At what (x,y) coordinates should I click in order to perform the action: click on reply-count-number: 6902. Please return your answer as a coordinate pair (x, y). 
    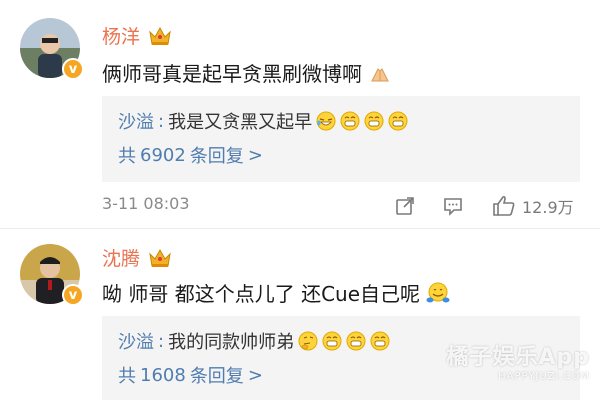
    Looking at the image, I should click on (163, 155).